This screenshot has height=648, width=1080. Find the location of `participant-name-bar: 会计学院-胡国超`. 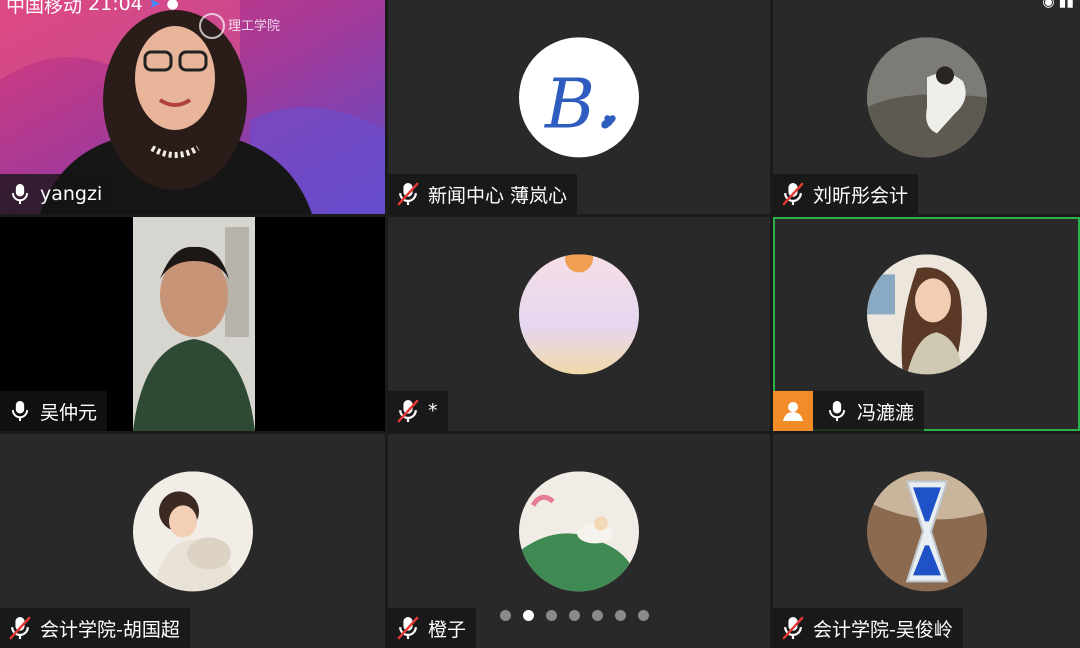

participant-name-bar: 会计学院-胡国超 is located at coordinates (95, 628).